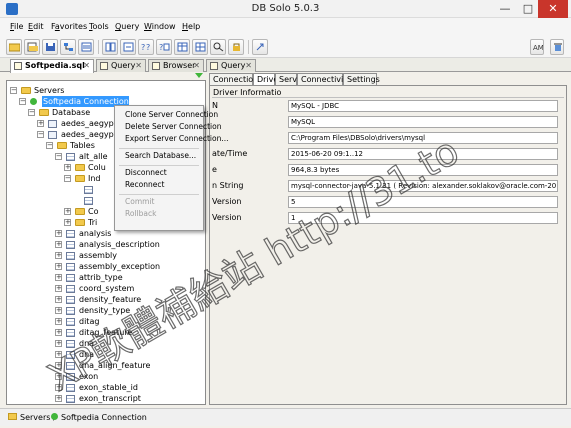 The image size is (571, 428). I want to click on collapse-panel-icon, so click(199, 76).